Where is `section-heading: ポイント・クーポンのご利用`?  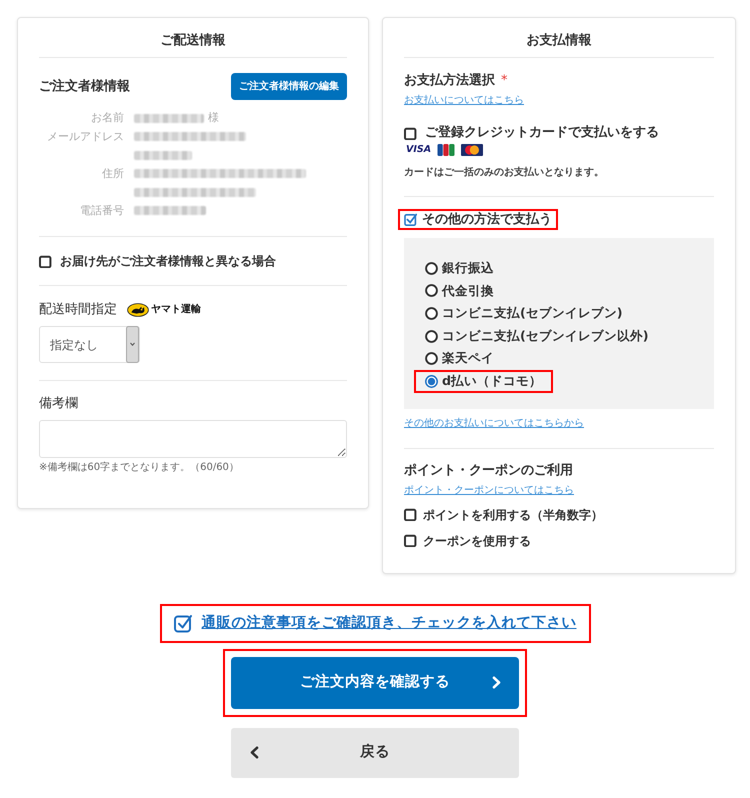 section-heading: ポイント・クーポンのご利用 is located at coordinates (488, 471).